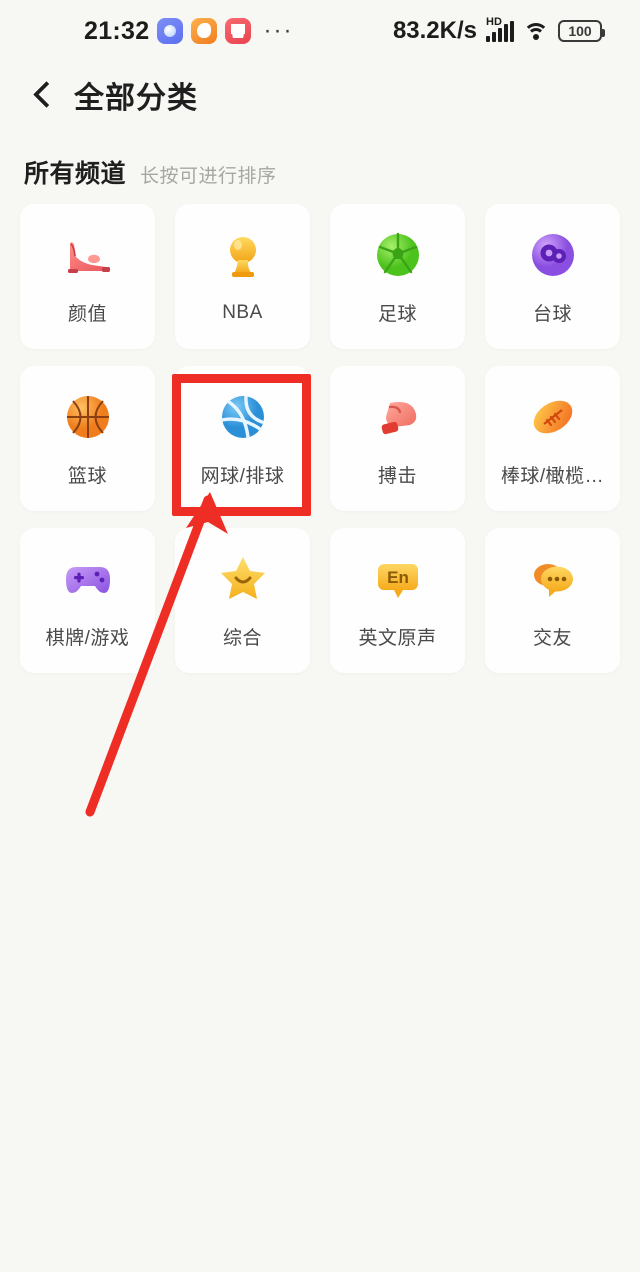 Image resolution: width=640 pixels, height=1272 pixels. What do you see at coordinates (87, 638) in the screenshot?
I see `channel-label: 棋牌/游戏` at bounding box center [87, 638].